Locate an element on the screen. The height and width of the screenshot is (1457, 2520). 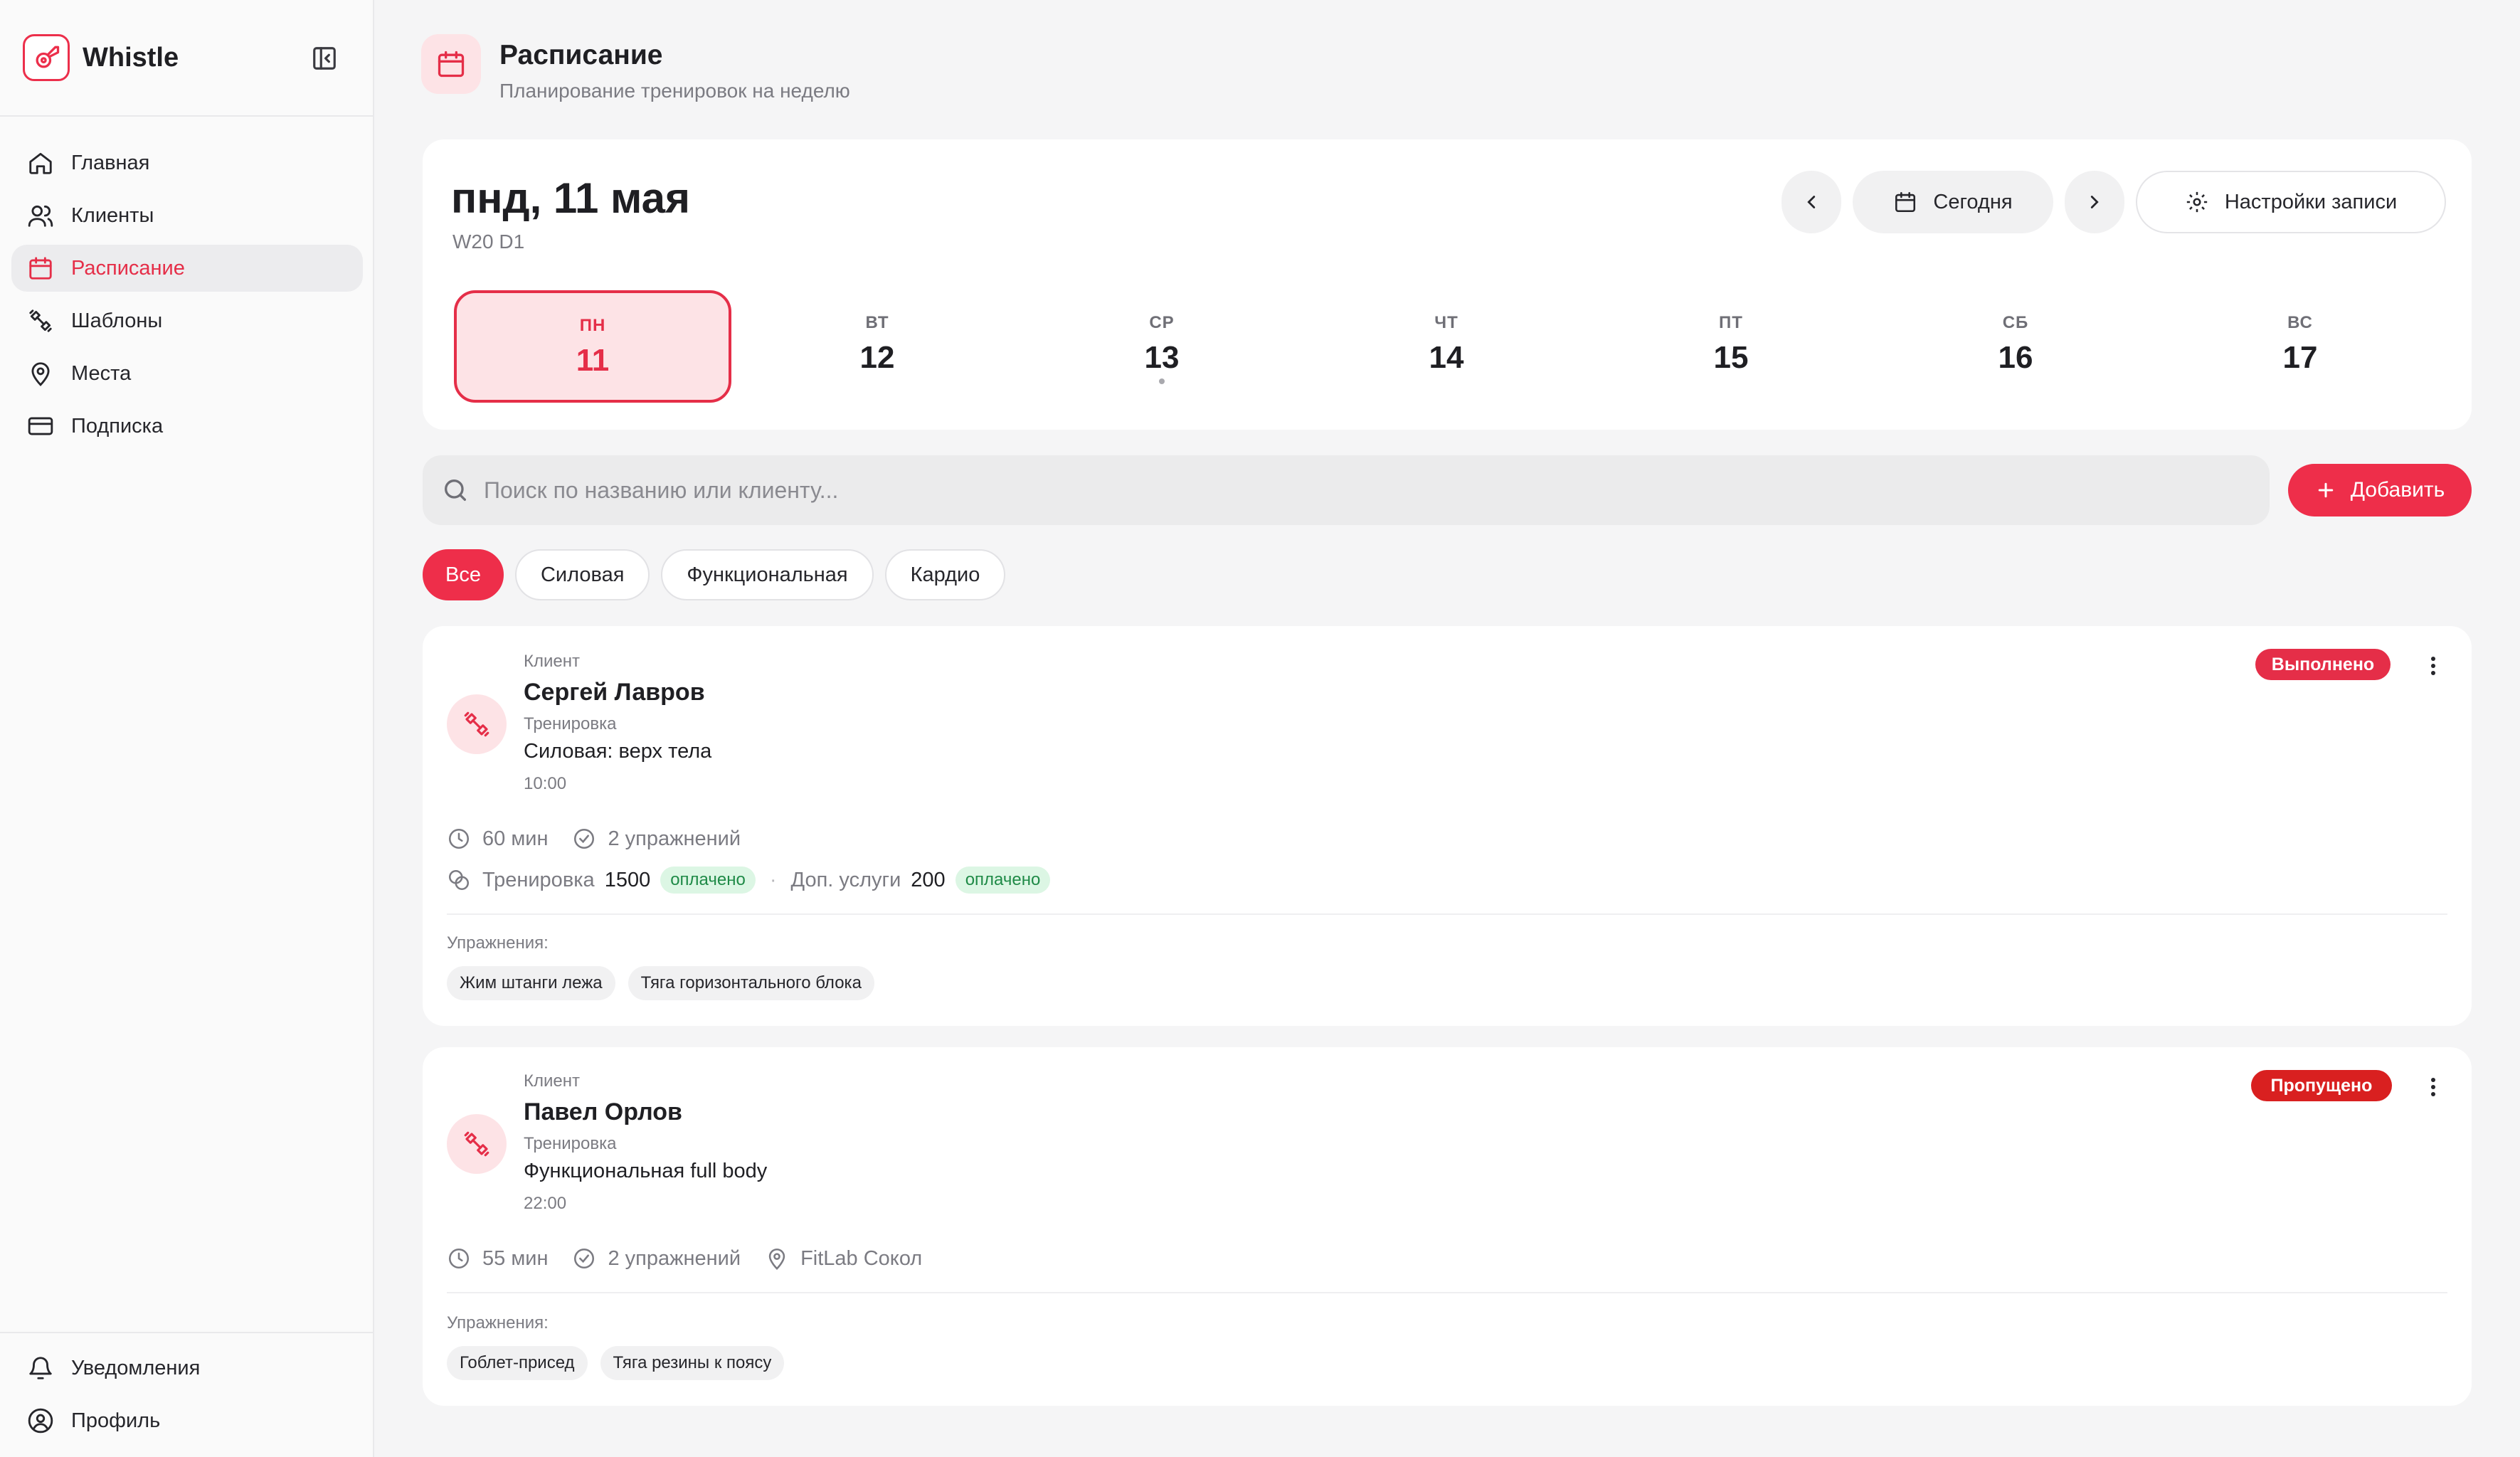
plus-icon is located at coordinates (2325, 490).